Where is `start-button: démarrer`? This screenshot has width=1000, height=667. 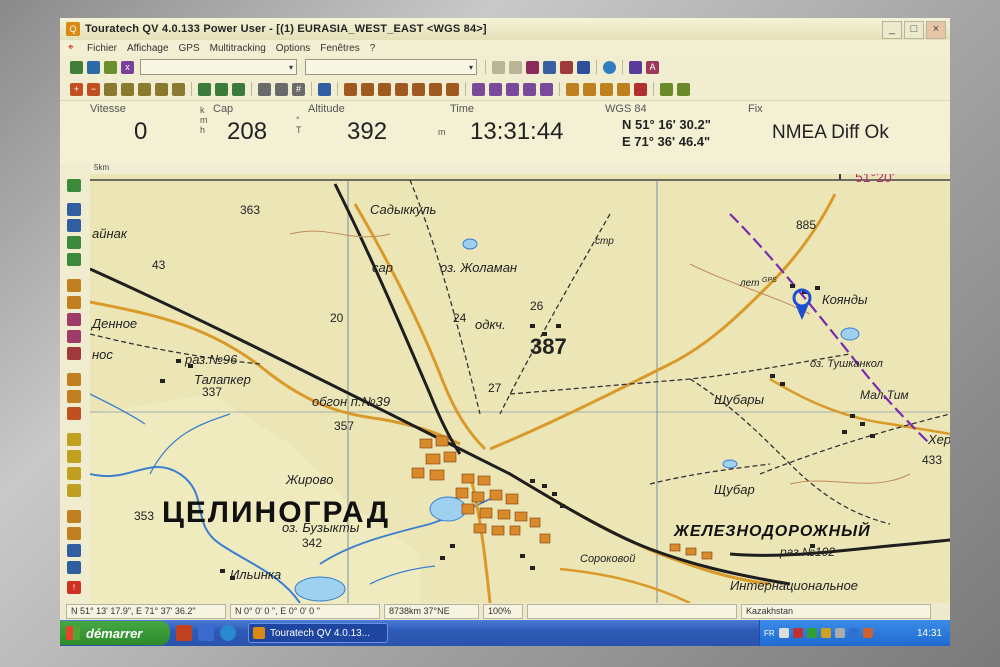
start-button: démarrer is located at coordinates (115, 633).